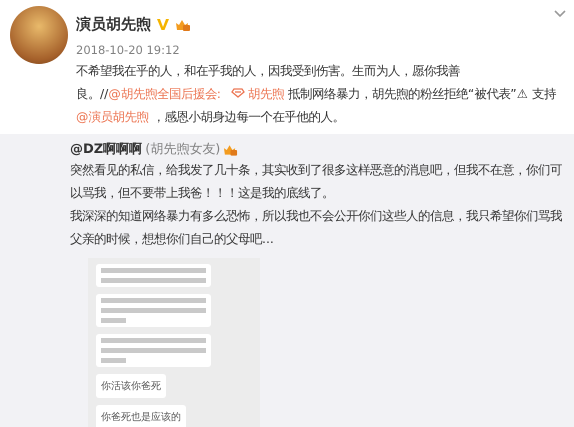 The width and height of the screenshot is (574, 427). I want to click on topic-link: 胡先煦, so click(252, 93).